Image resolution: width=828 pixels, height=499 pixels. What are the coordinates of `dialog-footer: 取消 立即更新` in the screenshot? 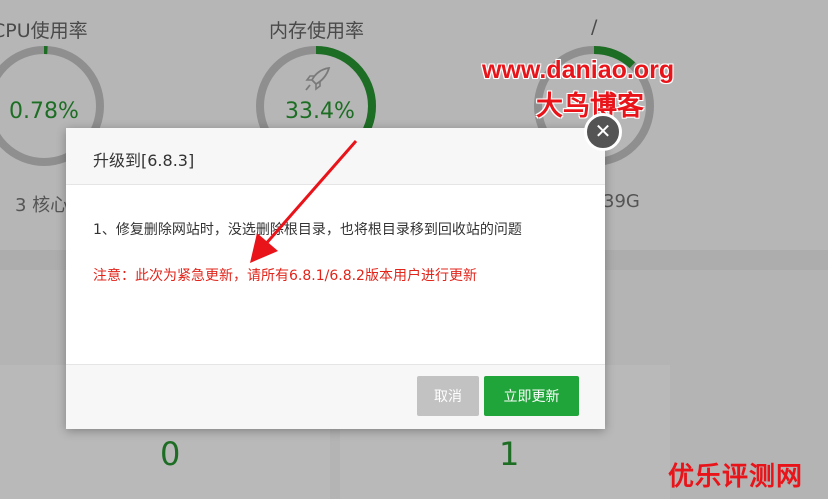 It's located at (335, 396).